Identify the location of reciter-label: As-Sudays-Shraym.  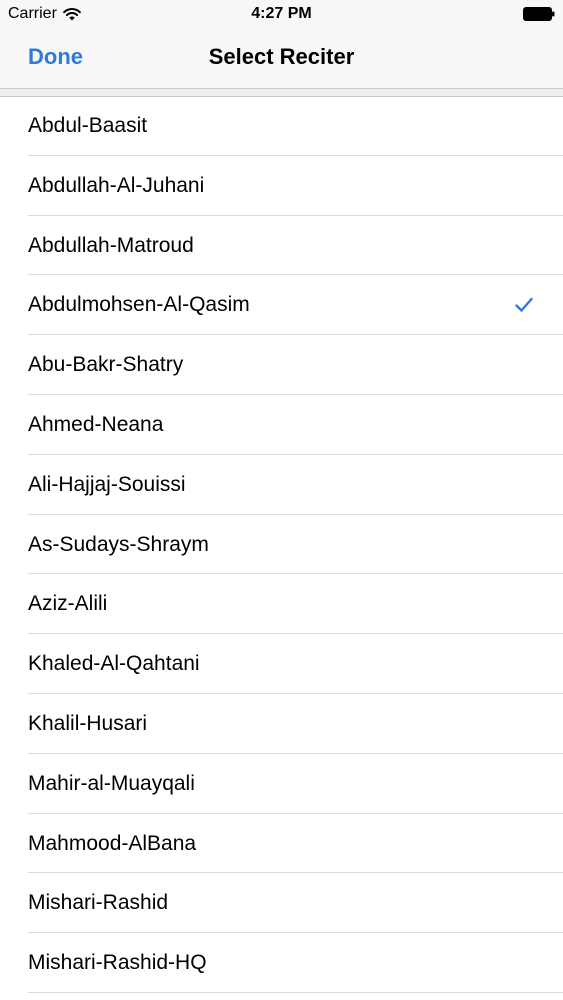
(118, 544).